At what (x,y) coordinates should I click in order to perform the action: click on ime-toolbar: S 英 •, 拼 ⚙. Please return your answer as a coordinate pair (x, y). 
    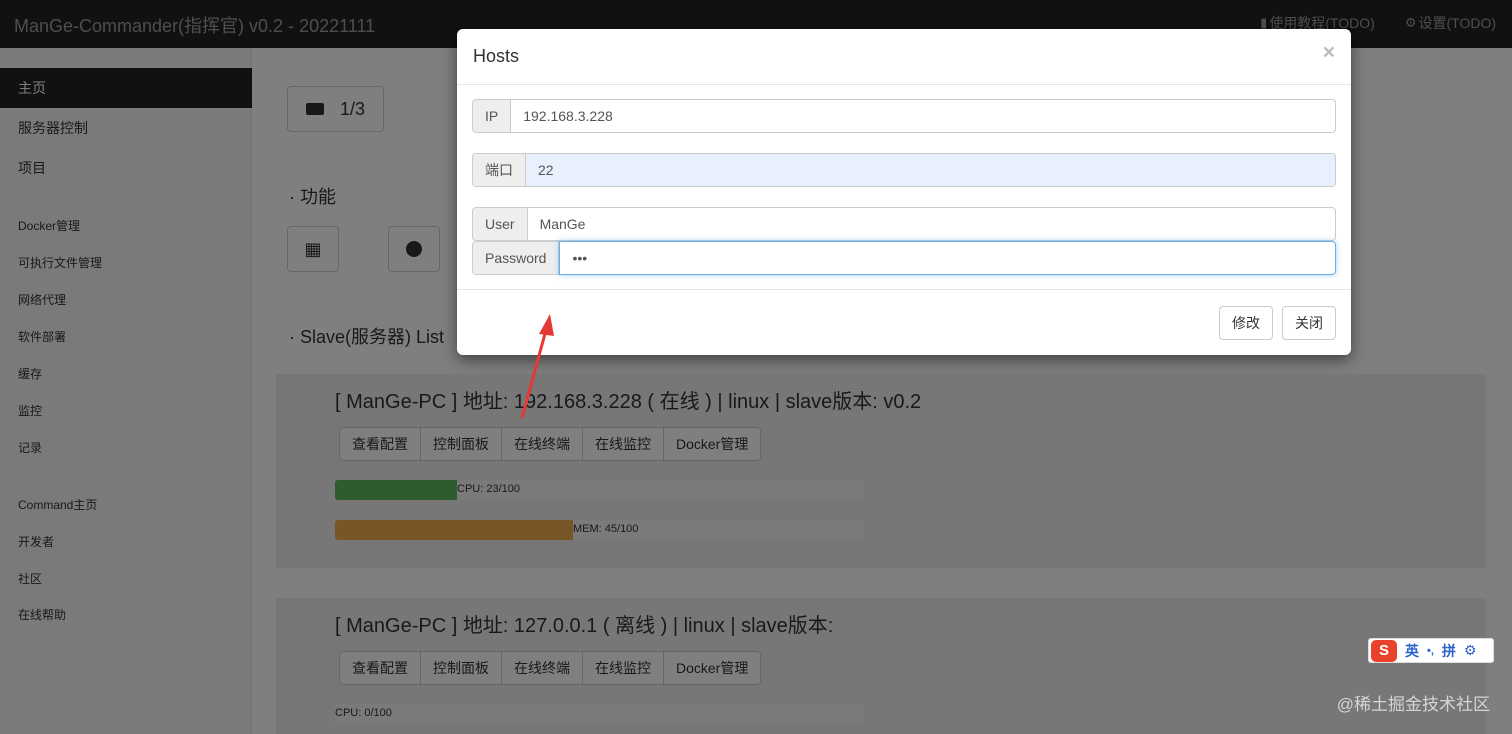
    Looking at the image, I should click on (1431, 650).